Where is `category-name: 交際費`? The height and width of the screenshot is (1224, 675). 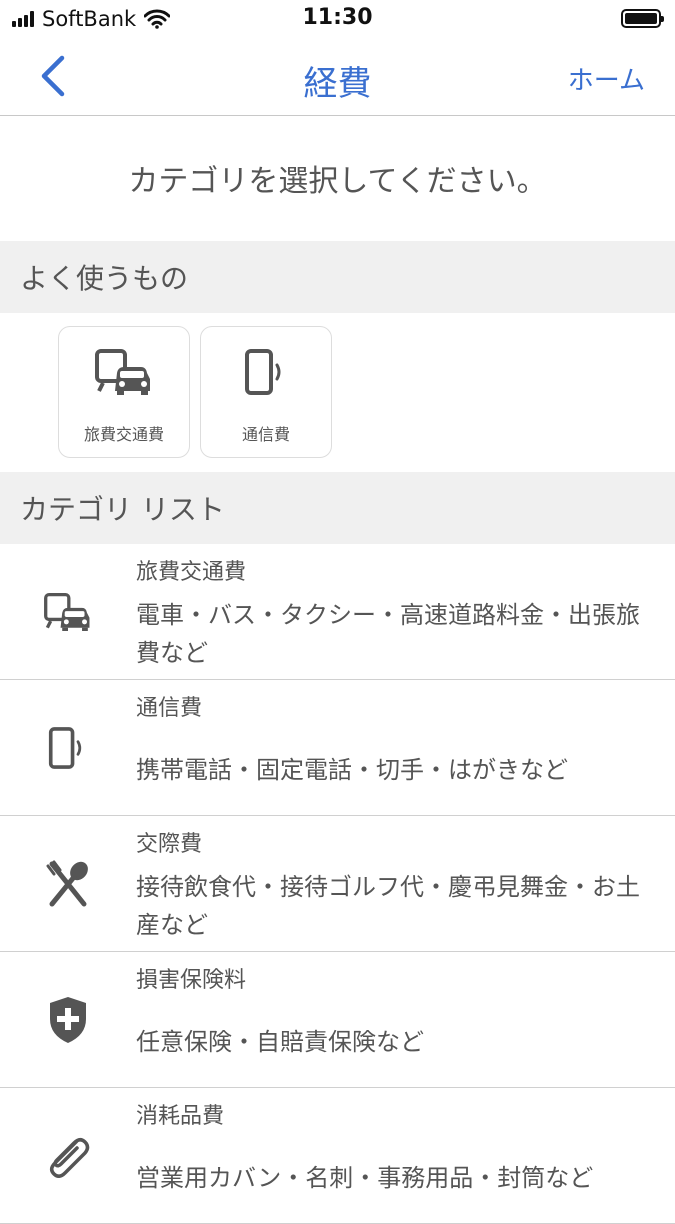 category-name: 交際費 is located at coordinates (169, 844).